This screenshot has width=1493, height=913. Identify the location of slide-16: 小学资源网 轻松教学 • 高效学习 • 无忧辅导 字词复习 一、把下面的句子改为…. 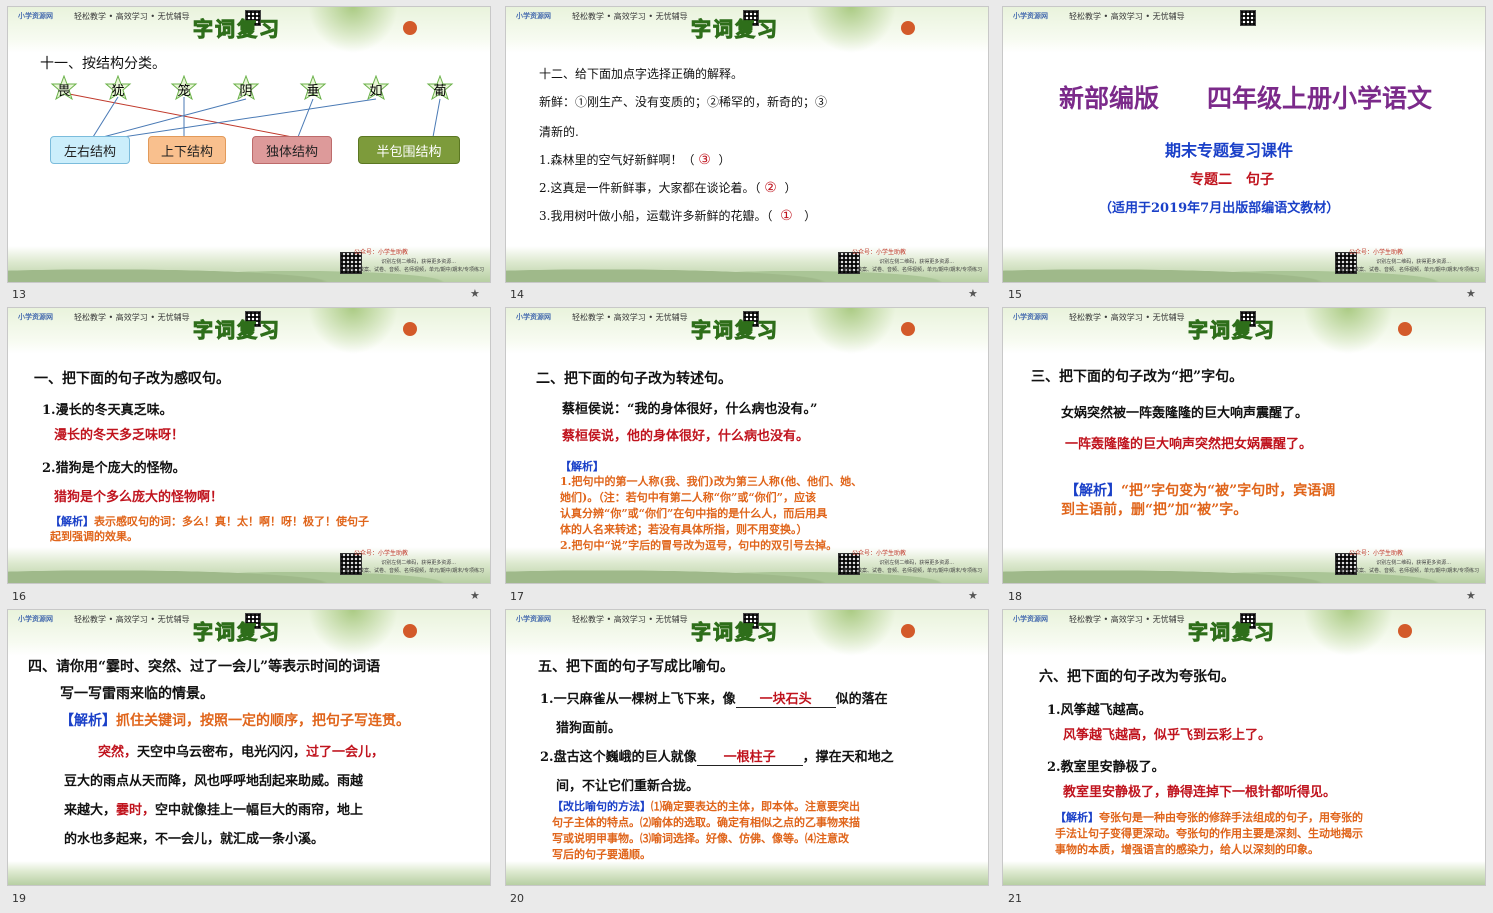
(249, 445).